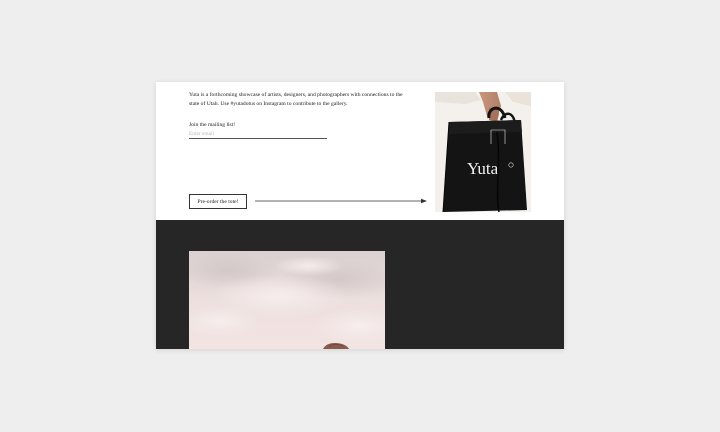 The image size is (720, 432). Describe the element at coordinates (212, 125) in the screenshot. I see `mailing-list-label: Join the mailing list!` at that location.